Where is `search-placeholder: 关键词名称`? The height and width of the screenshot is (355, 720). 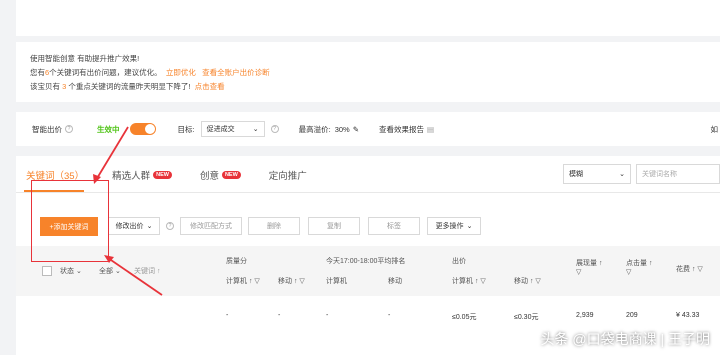 search-placeholder: 关键词名称 is located at coordinates (659, 174).